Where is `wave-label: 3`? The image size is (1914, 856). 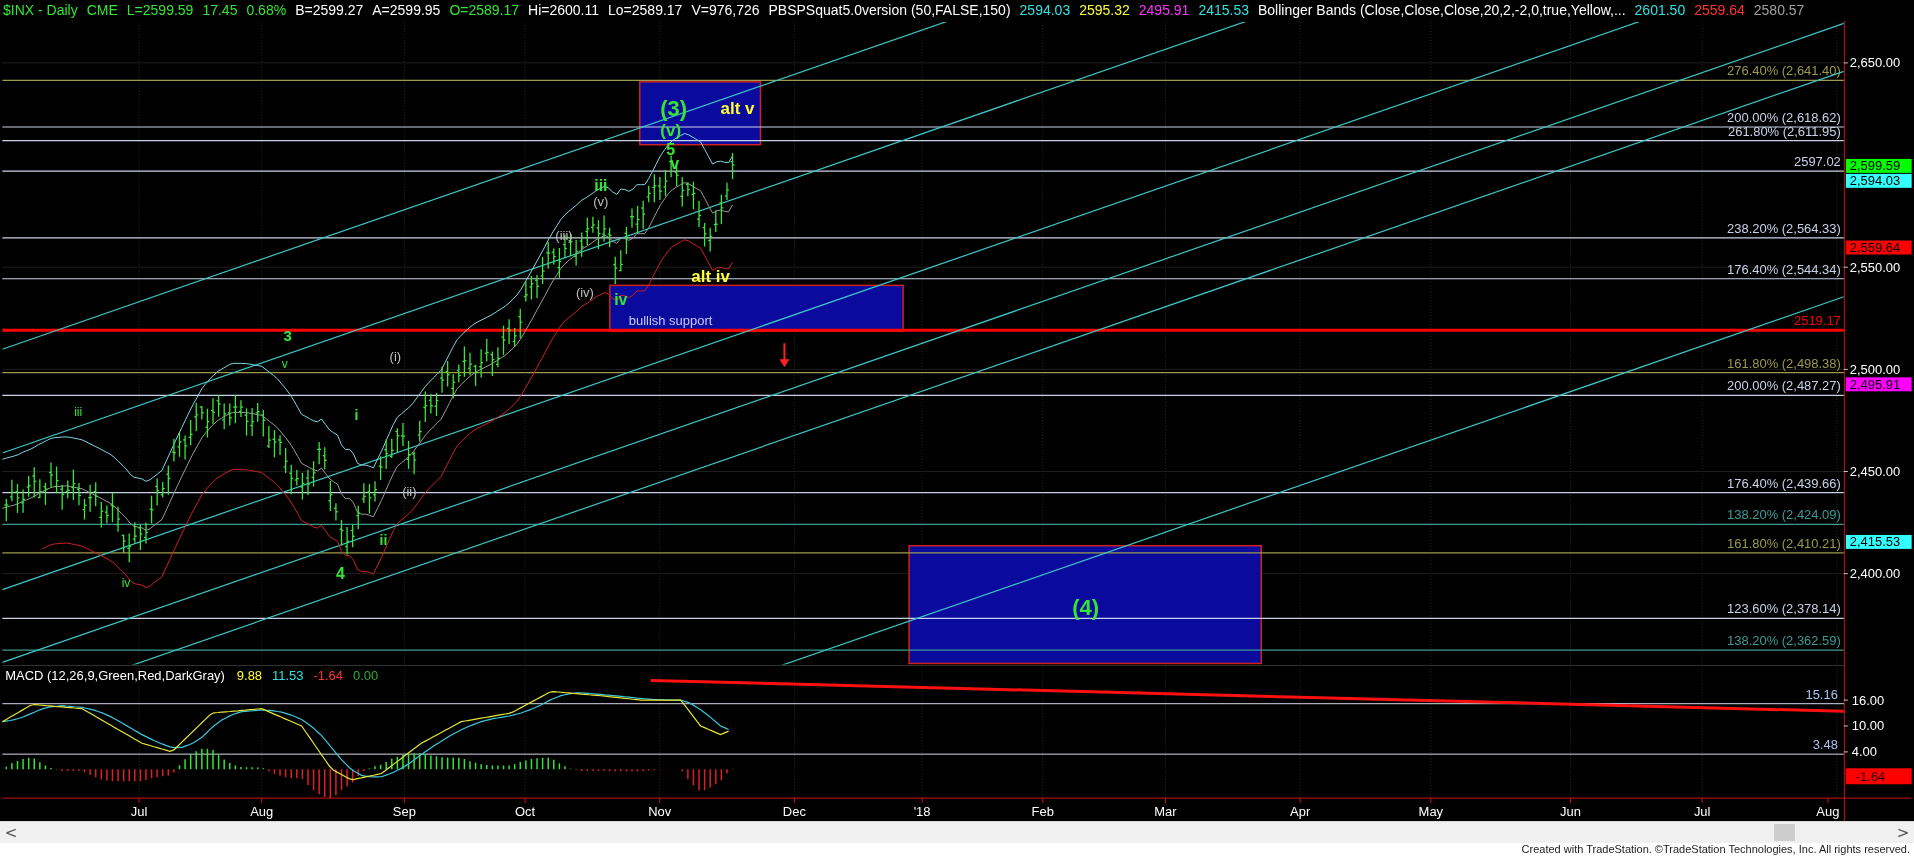 wave-label: 3 is located at coordinates (287, 335).